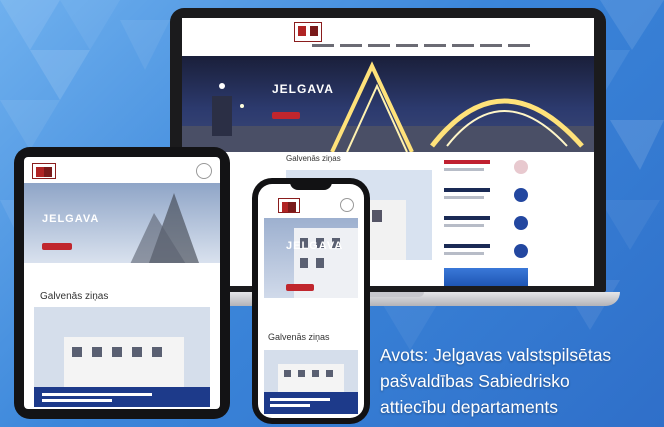  What do you see at coordinates (469, 407) in the screenshot?
I see `caption-line: attiecību departaments` at bounding box center [469, 407].